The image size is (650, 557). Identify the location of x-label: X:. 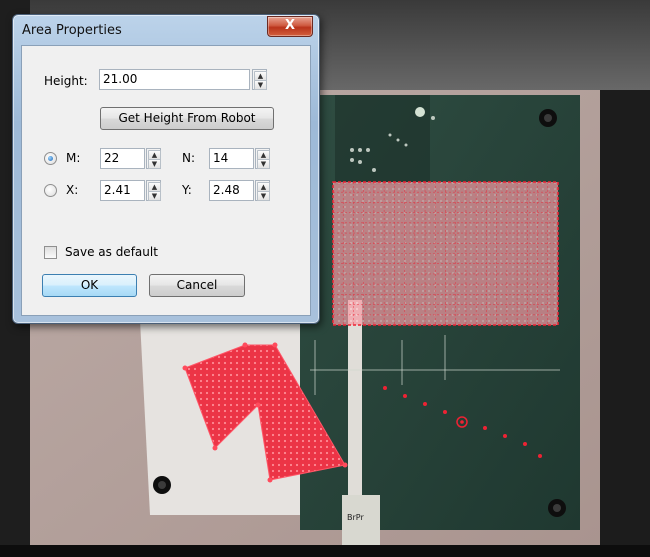
(72, 190).